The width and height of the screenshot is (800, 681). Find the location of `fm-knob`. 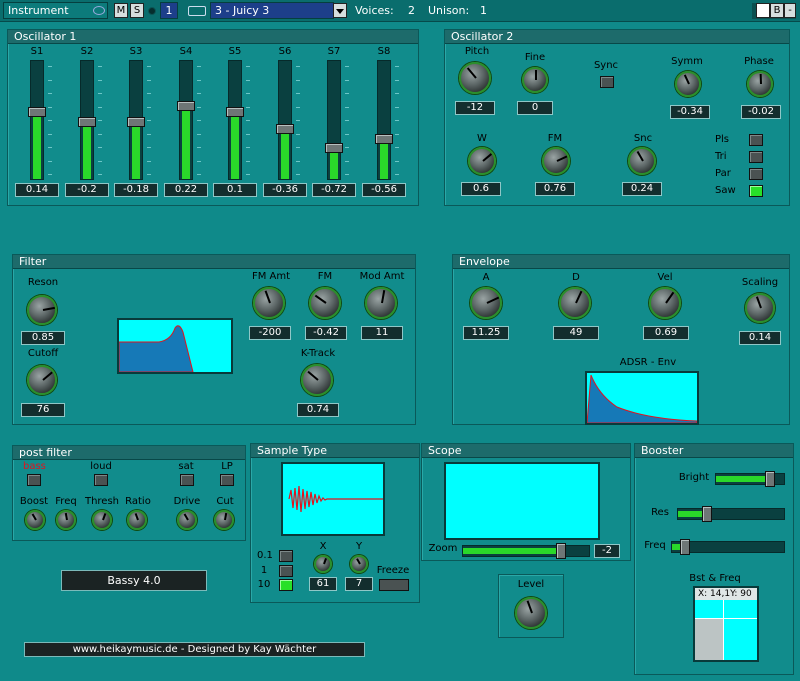

fm-knob is located at coordinates (556, 161).